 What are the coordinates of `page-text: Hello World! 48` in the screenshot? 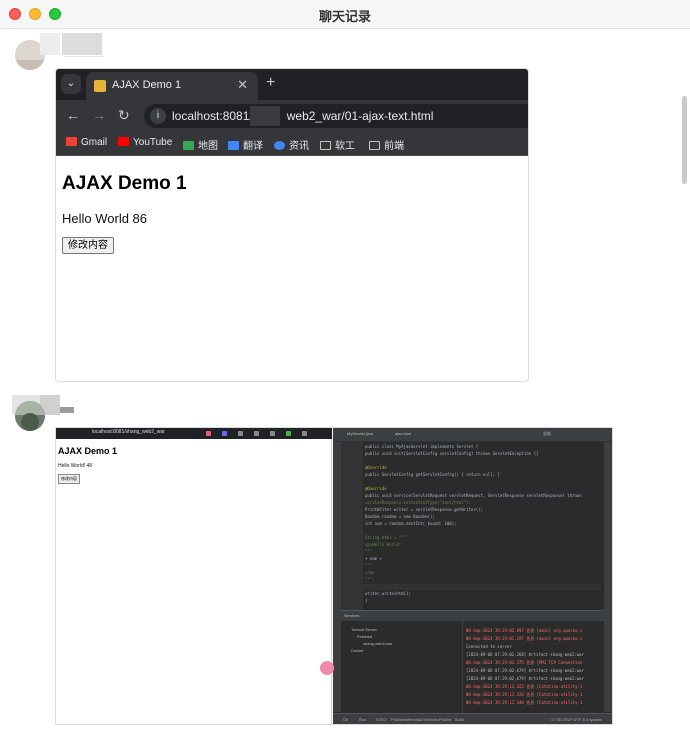 It's located at (75, 466).